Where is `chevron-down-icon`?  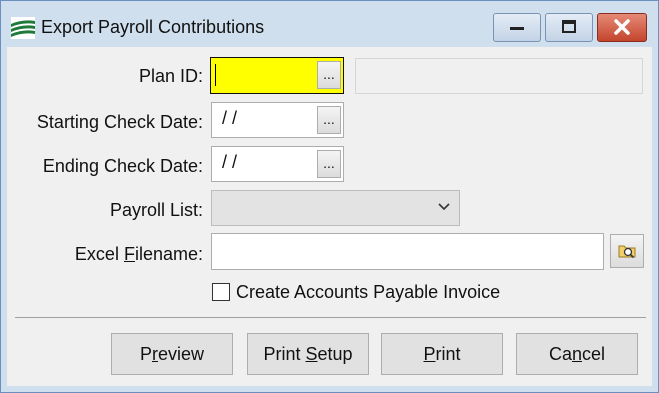
chevron-down-icon is located at coordinates (444, 207).